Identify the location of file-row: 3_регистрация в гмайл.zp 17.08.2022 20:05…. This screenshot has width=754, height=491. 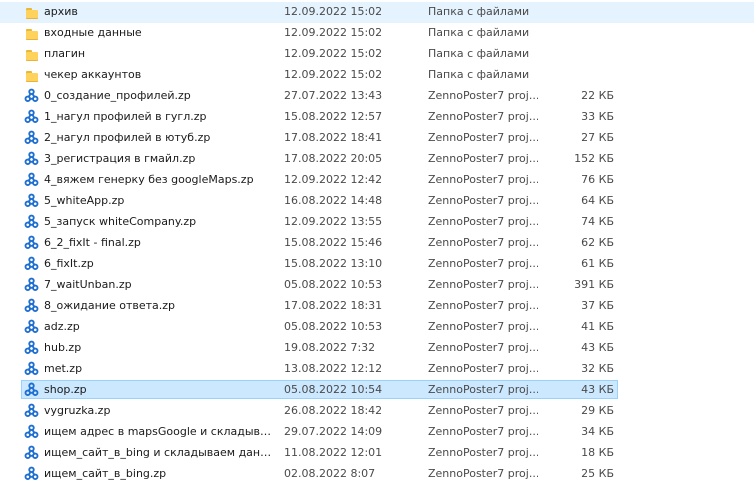
(377, 159).